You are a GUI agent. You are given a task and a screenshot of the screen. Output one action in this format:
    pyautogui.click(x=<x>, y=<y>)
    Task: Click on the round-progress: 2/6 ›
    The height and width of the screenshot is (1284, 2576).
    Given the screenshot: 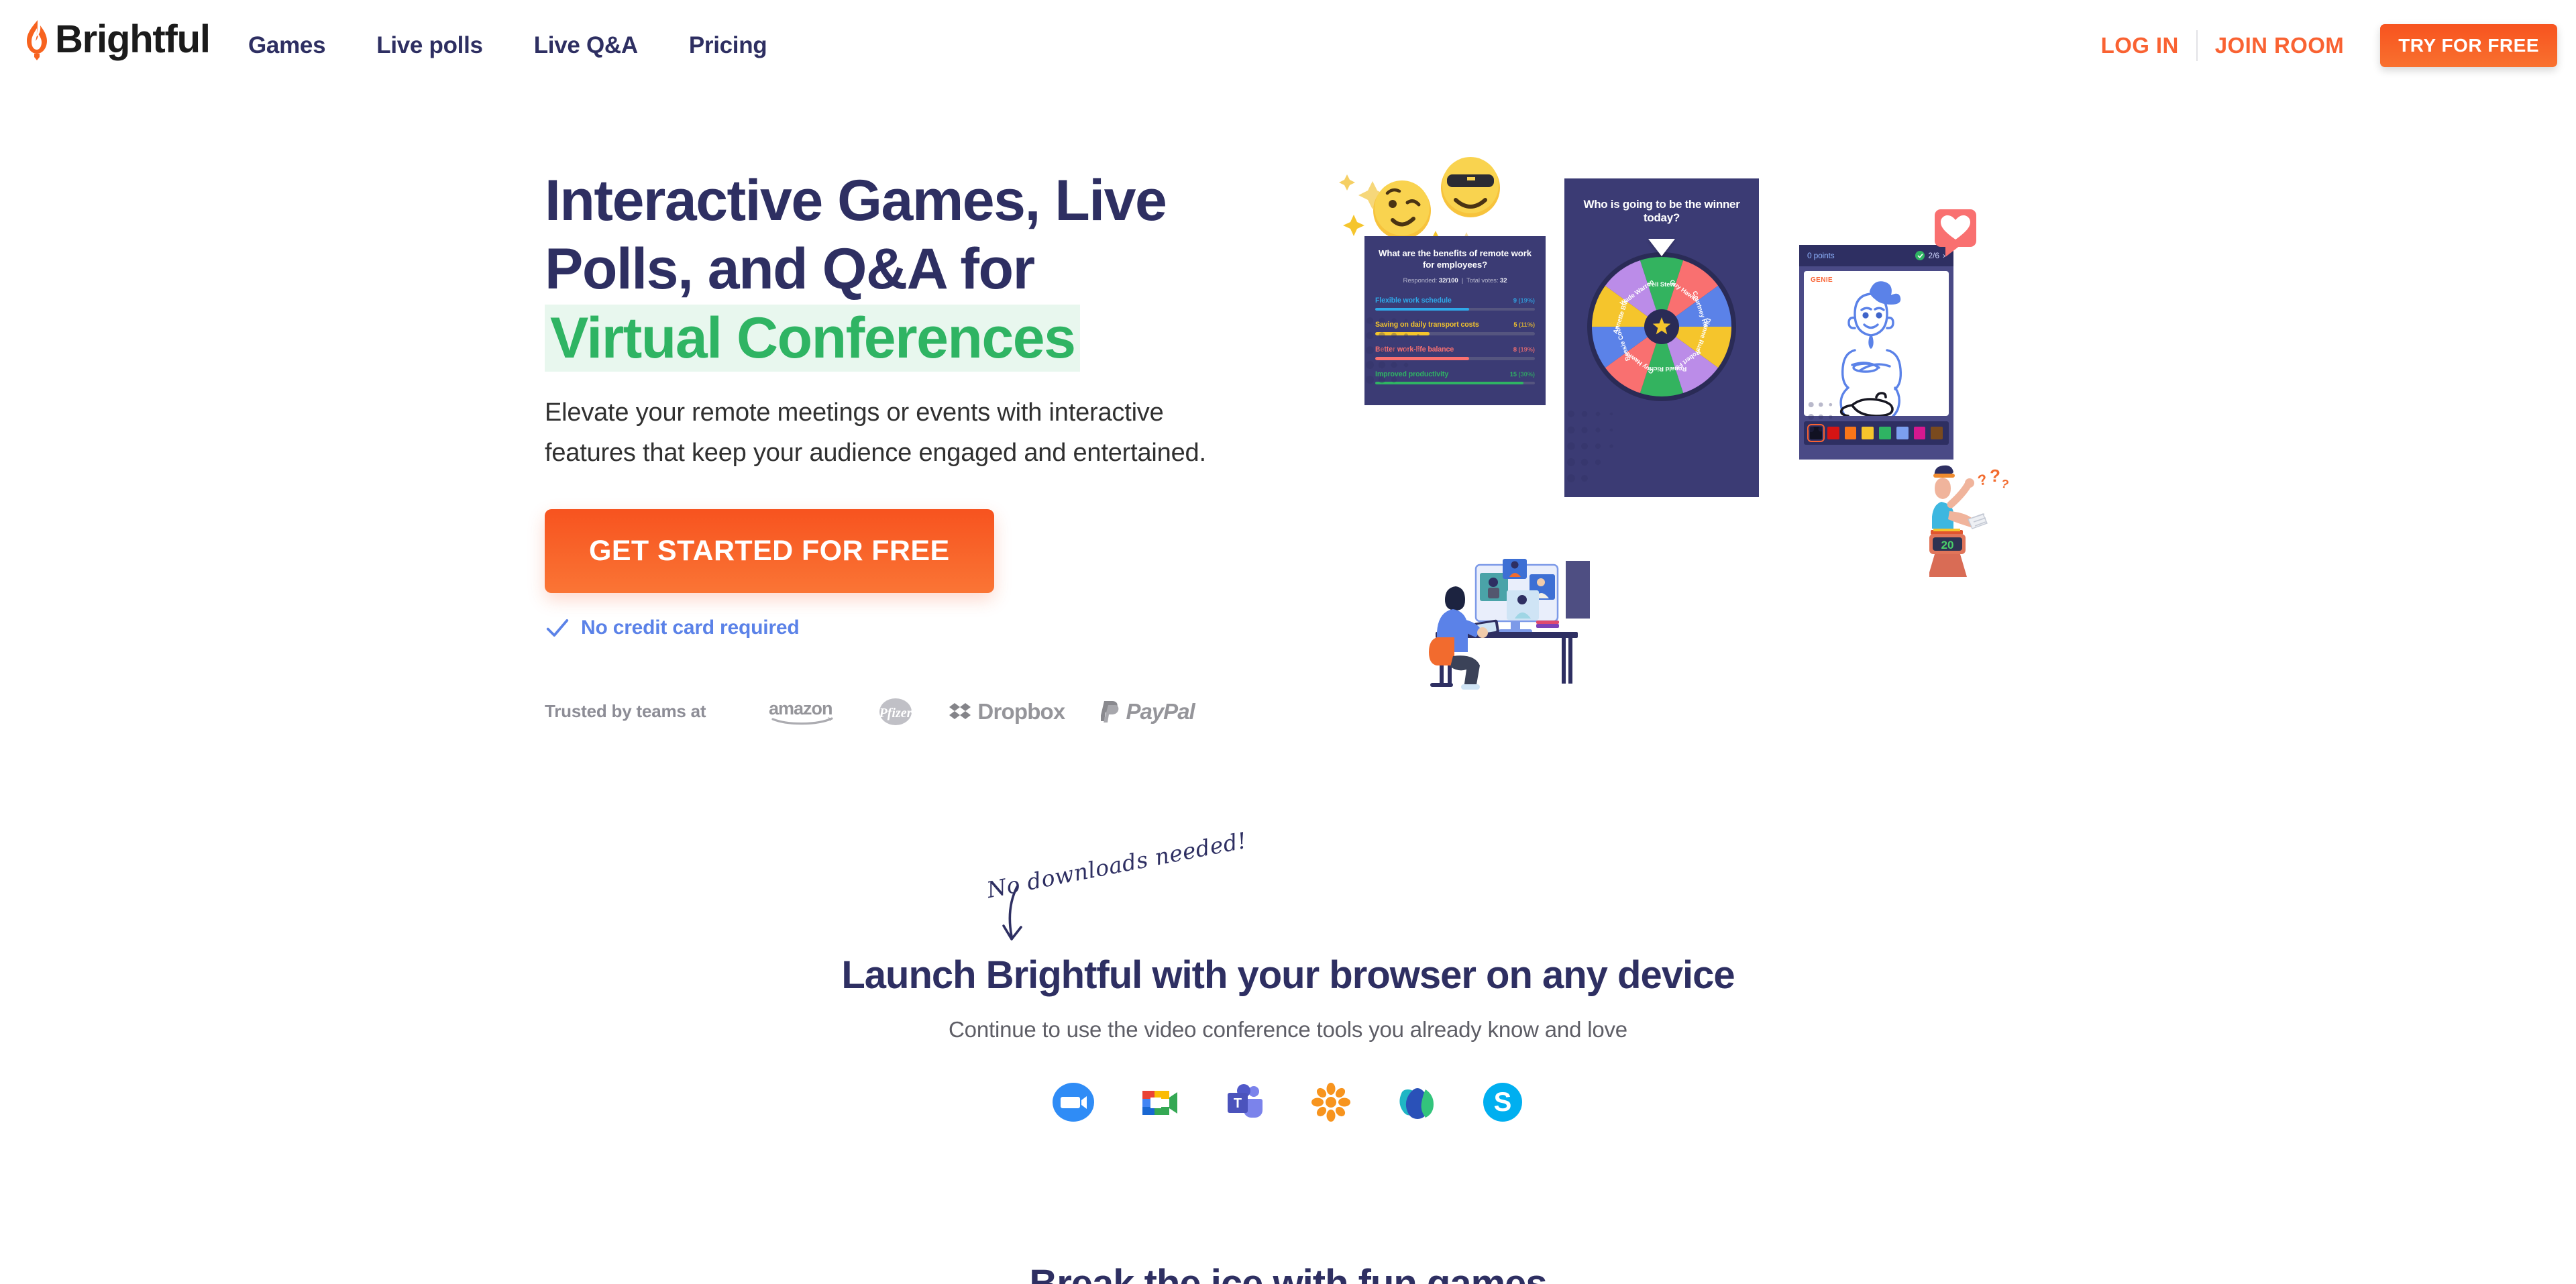 What is the action you would take?
    pyautogui.click(x=1930, y=255)
    